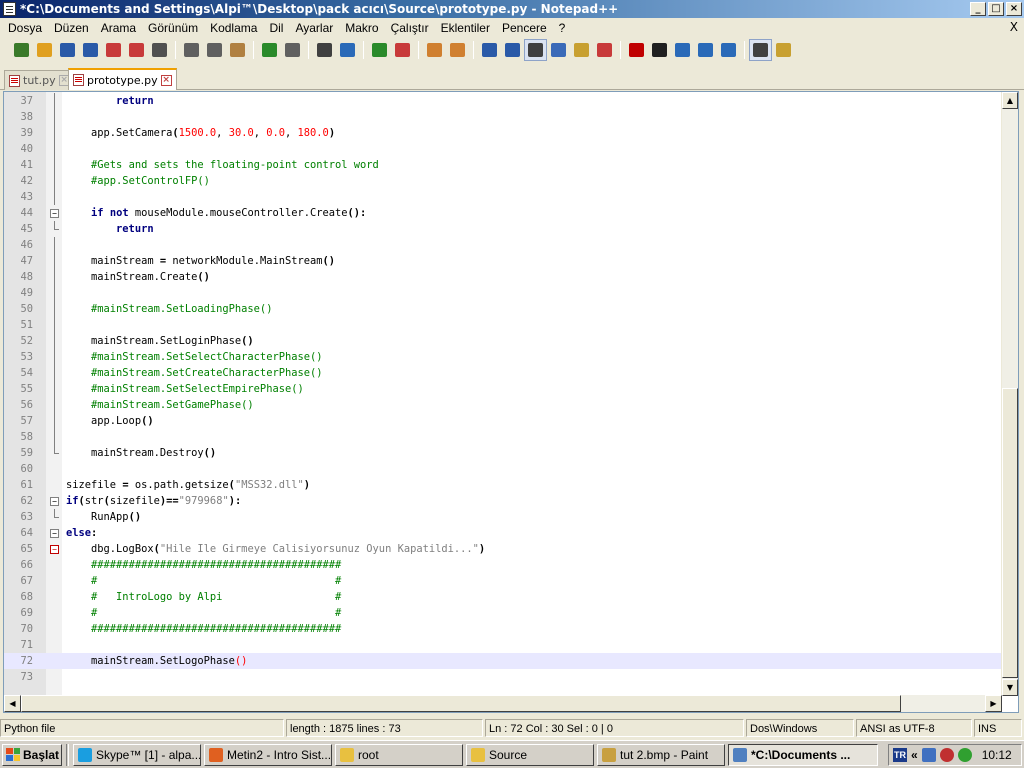 Image resolution: width=1024 pixels, height=768 pixels. Describe the element at coordinates (504, 181) in the screenshot. I see `code-line: 42 #app.SetControlFP()` at that location.